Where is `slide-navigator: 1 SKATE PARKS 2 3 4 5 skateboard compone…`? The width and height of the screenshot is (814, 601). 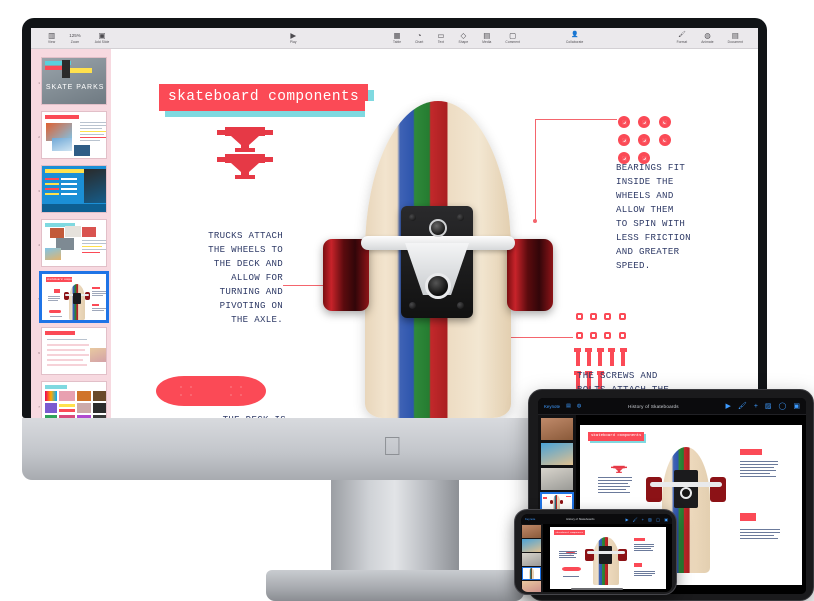 slide-navigator: 1 SKATE PARKS 2 3 4 5 skateboard compone… is located at coordinates (71, 233).